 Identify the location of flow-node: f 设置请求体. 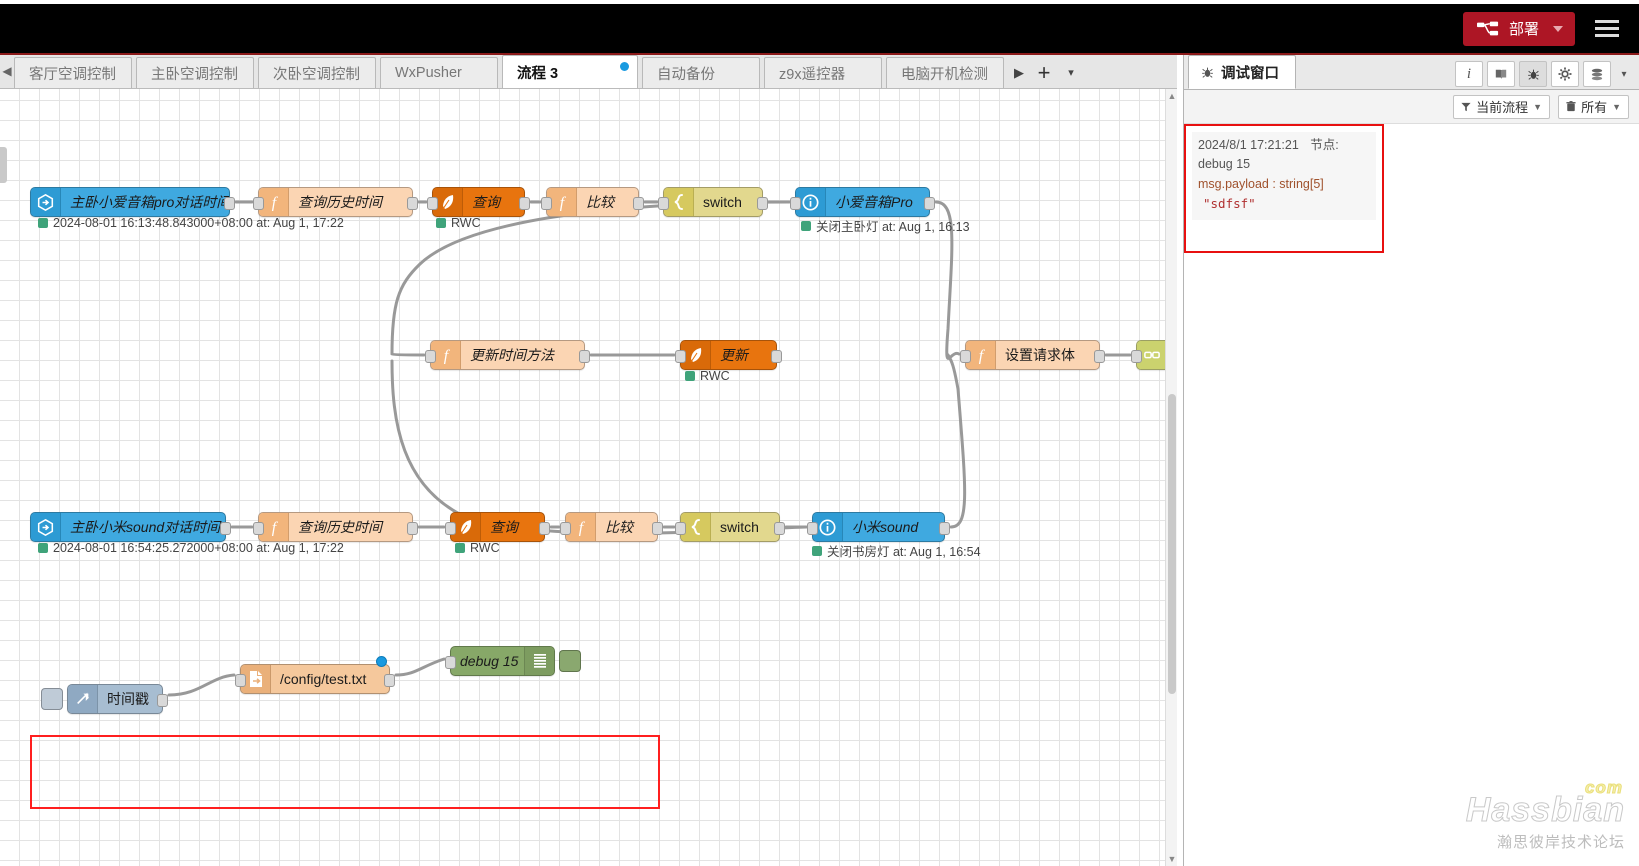
(1032, 355).